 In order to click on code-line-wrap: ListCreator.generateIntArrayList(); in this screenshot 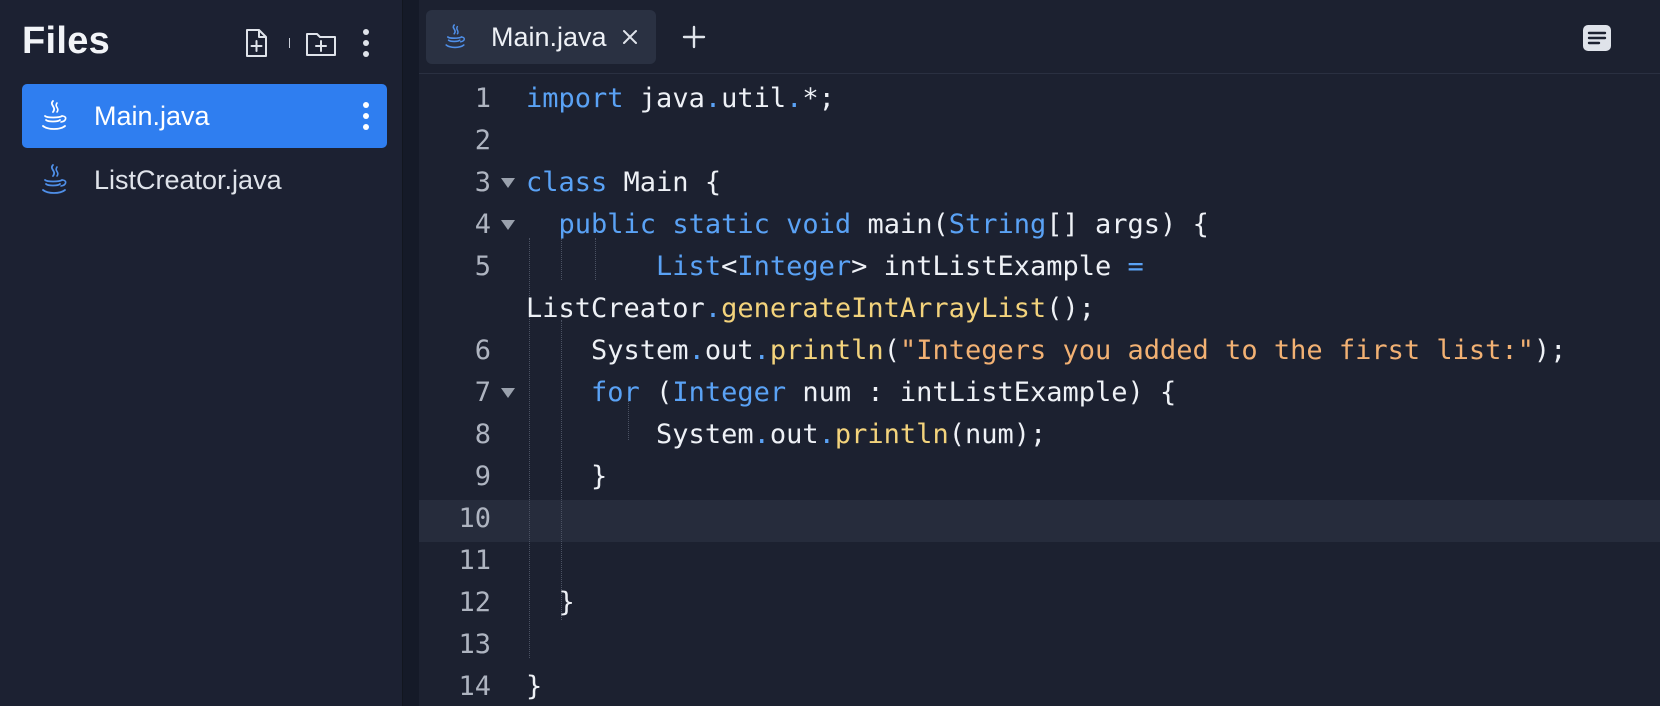, I will do `click(1039, 309)`.